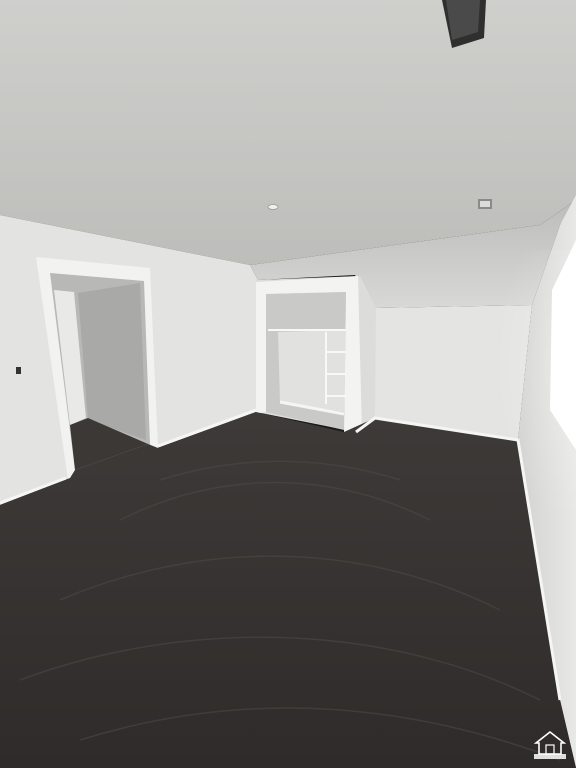 Image resolution: width=576 pixels, height=768 pixels. What do you see at coordinates (273, 207) in the screenshot?
I see `recessed-light` at bounding box center [273, 207].